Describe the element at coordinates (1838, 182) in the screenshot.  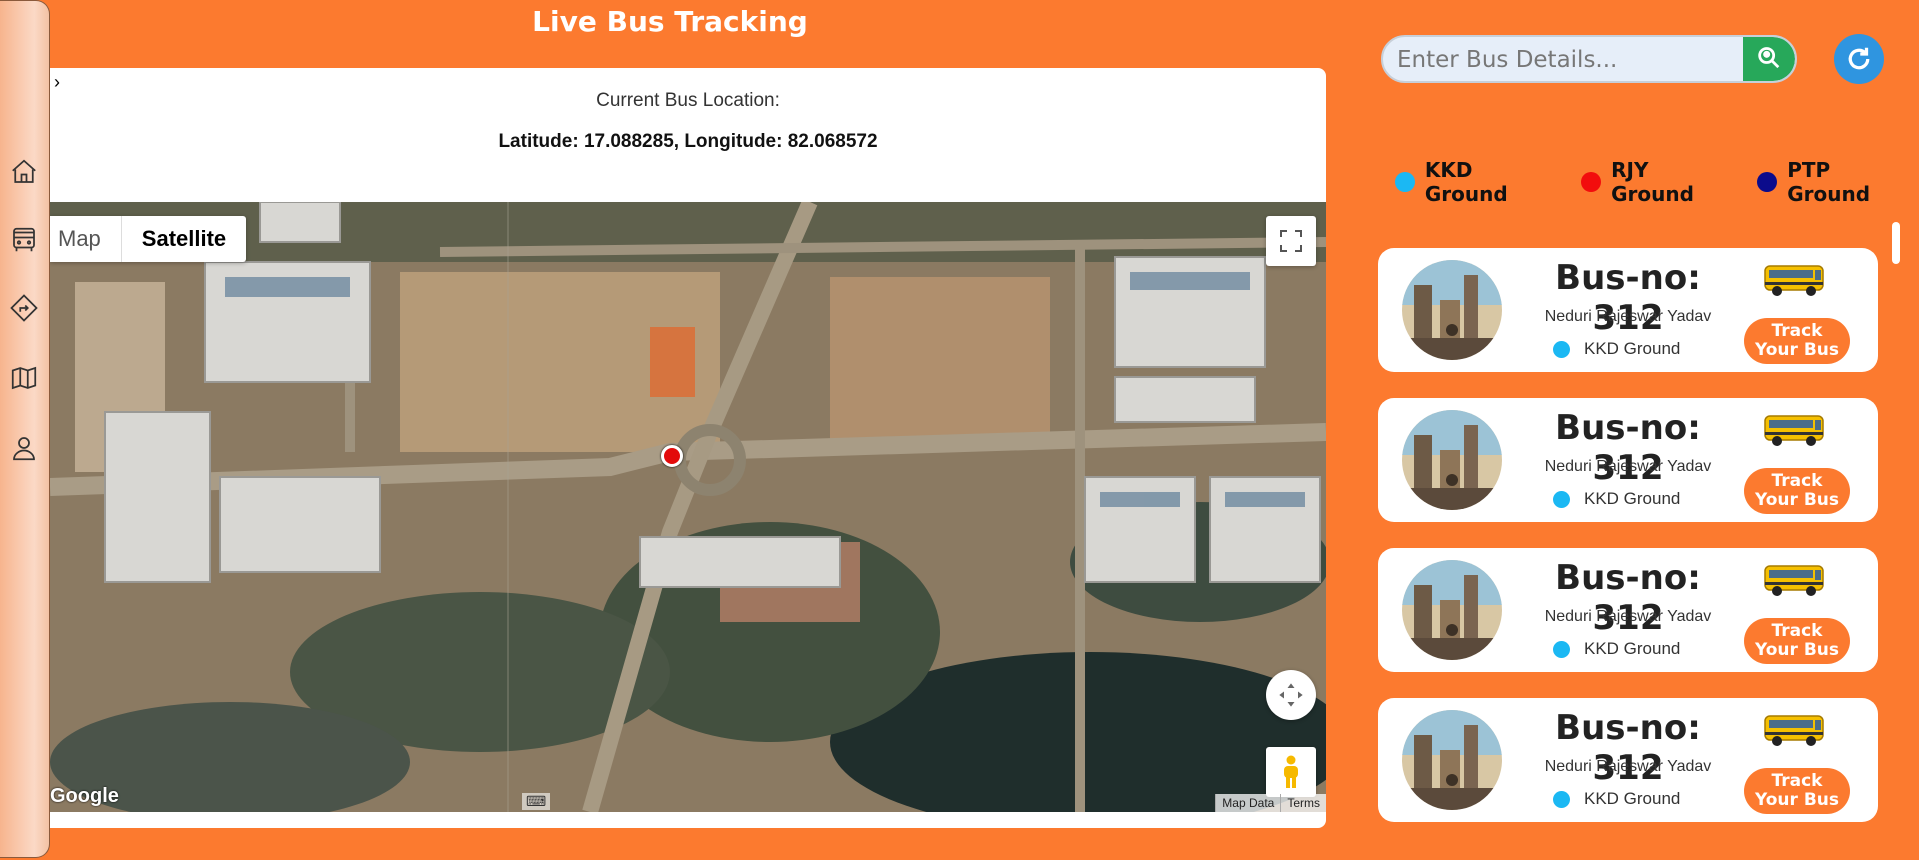
I see `legend-item-ptp: PTP Ground` at that location.